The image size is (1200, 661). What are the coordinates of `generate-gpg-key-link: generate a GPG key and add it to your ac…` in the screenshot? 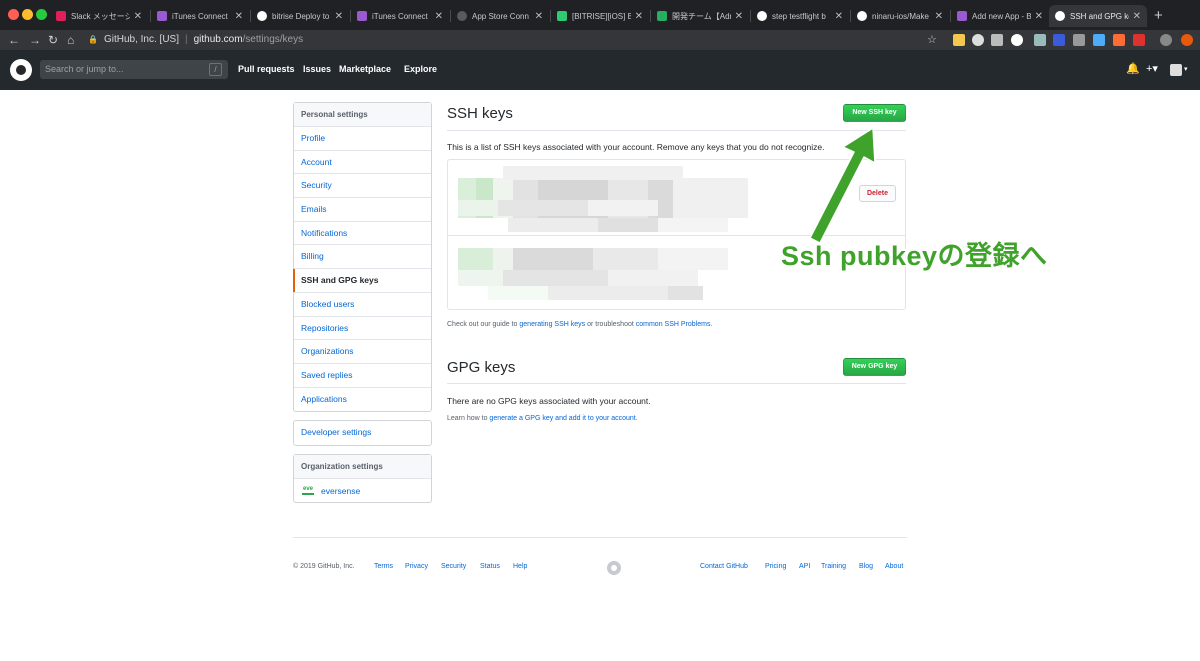 It's located at (562, 418).